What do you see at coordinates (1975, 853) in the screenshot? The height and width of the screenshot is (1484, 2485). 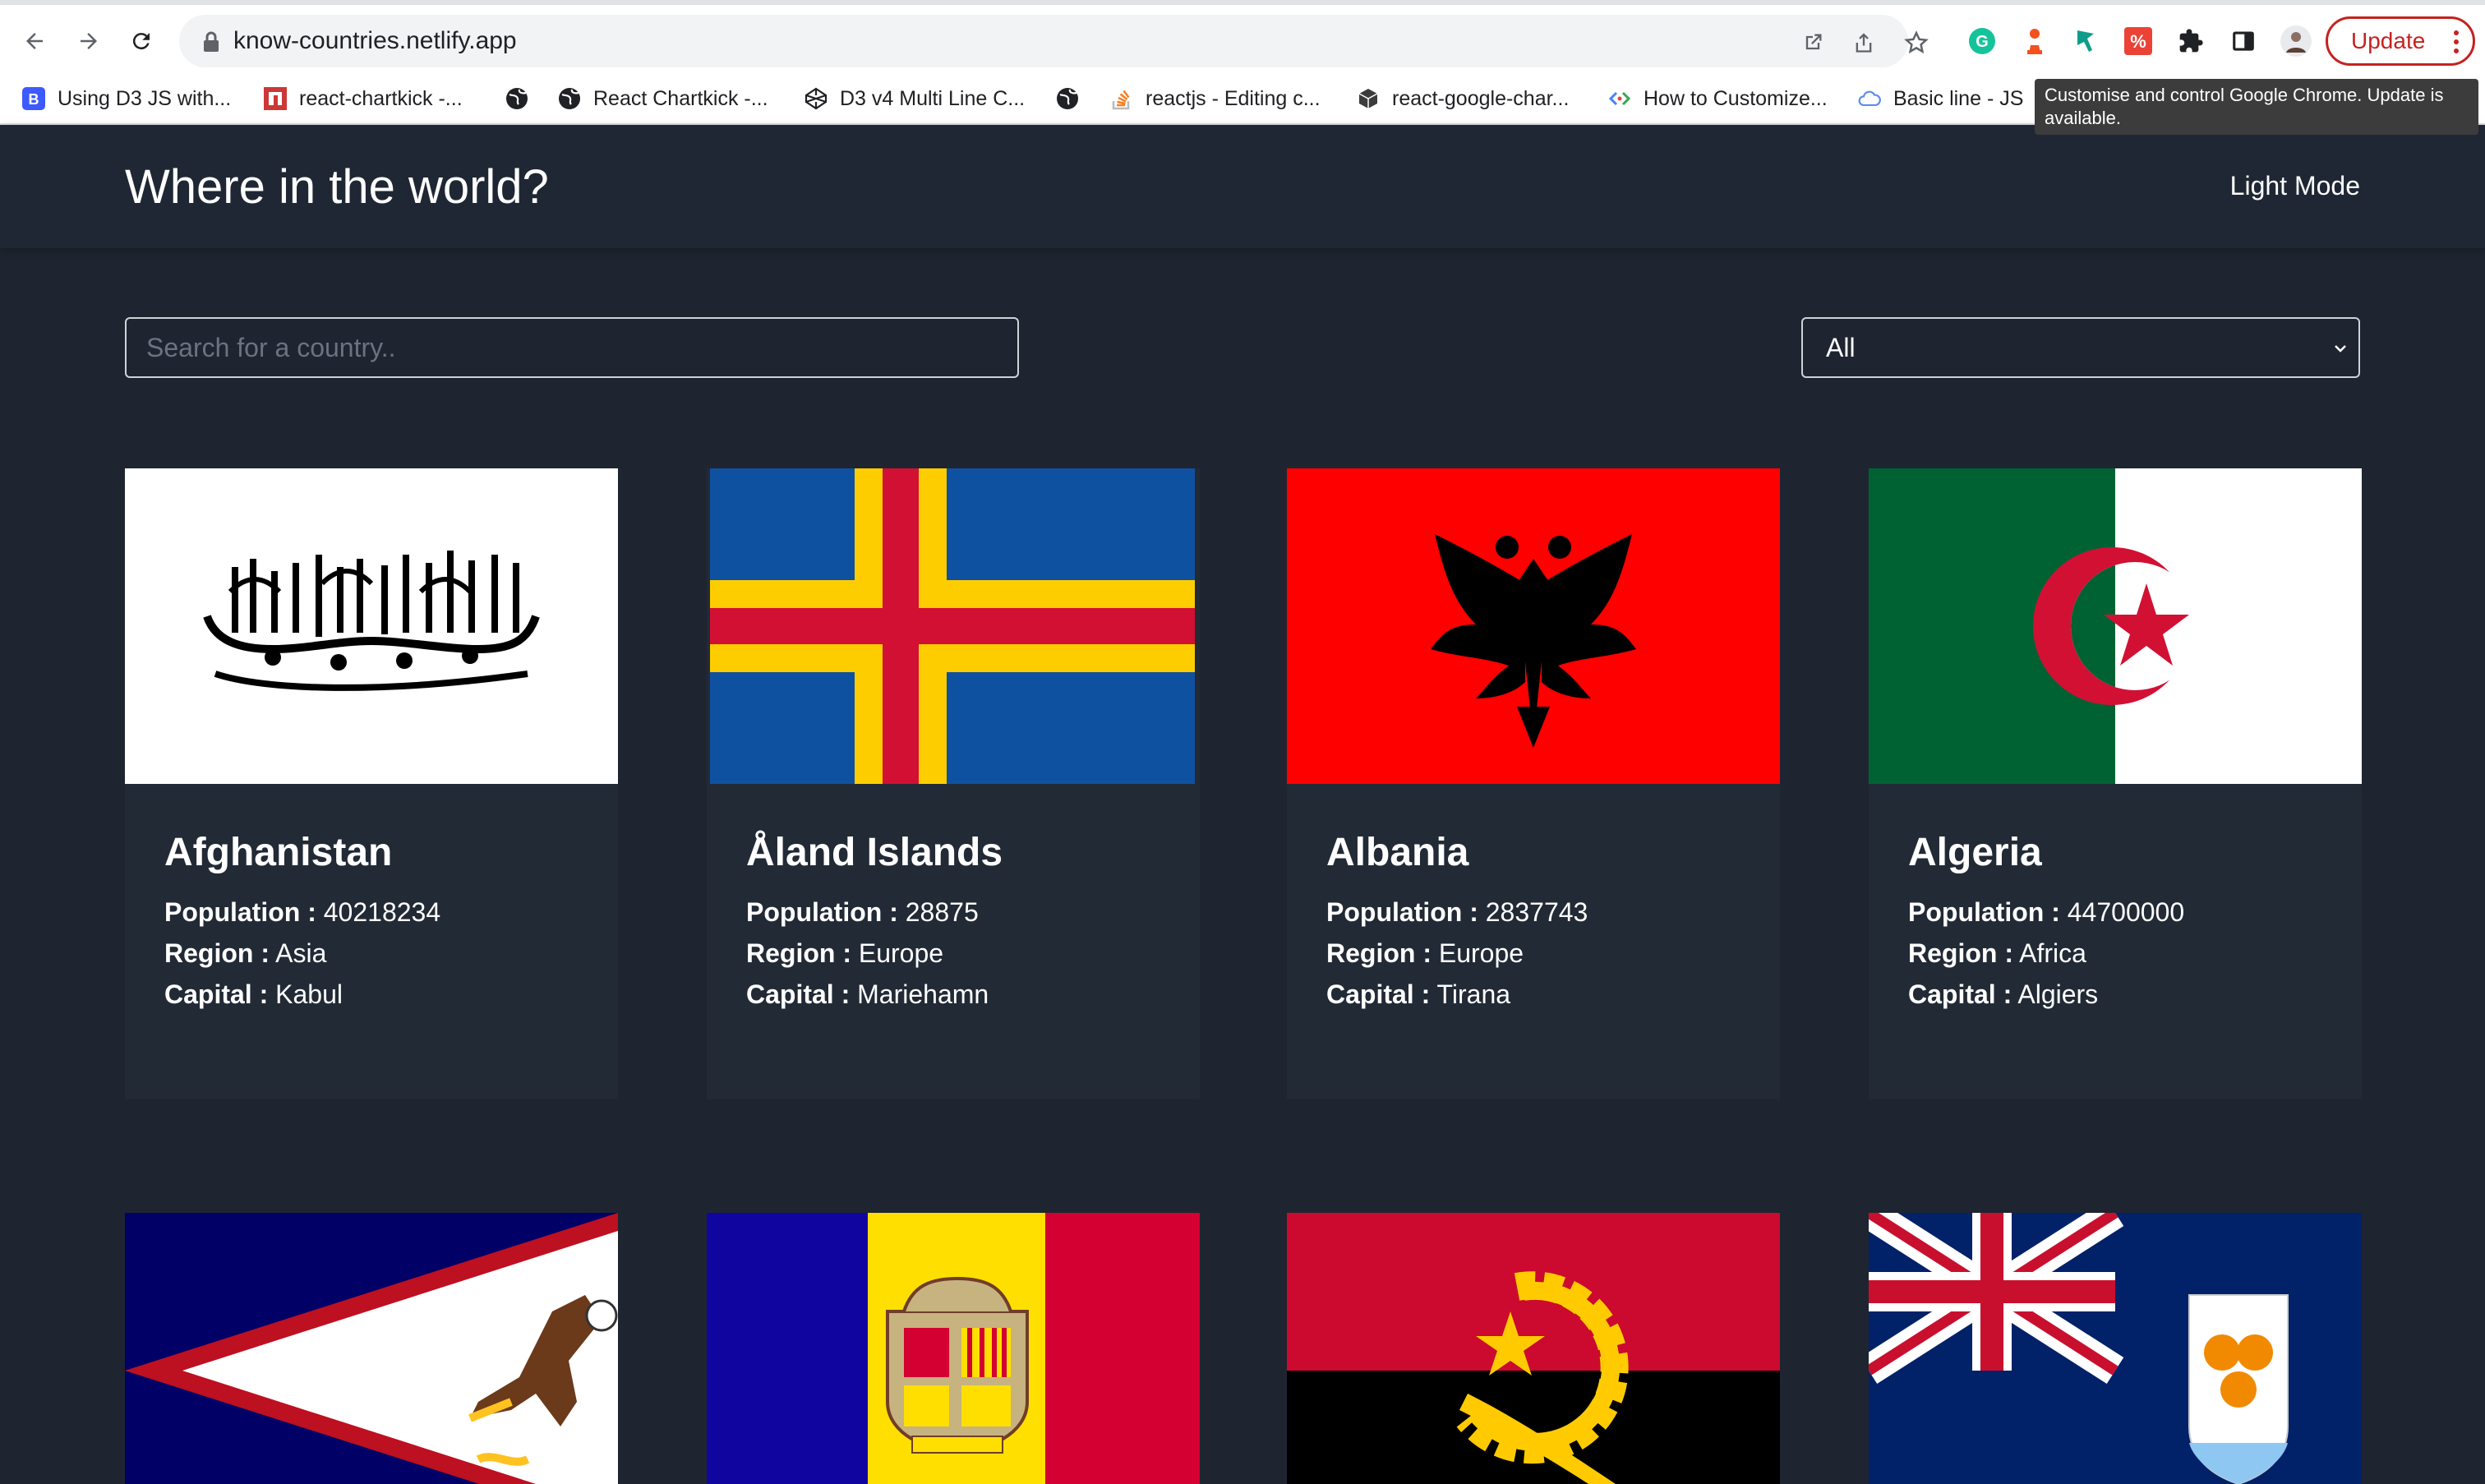 I see `country-name: Algeria` at bounding box center [1975, 853].